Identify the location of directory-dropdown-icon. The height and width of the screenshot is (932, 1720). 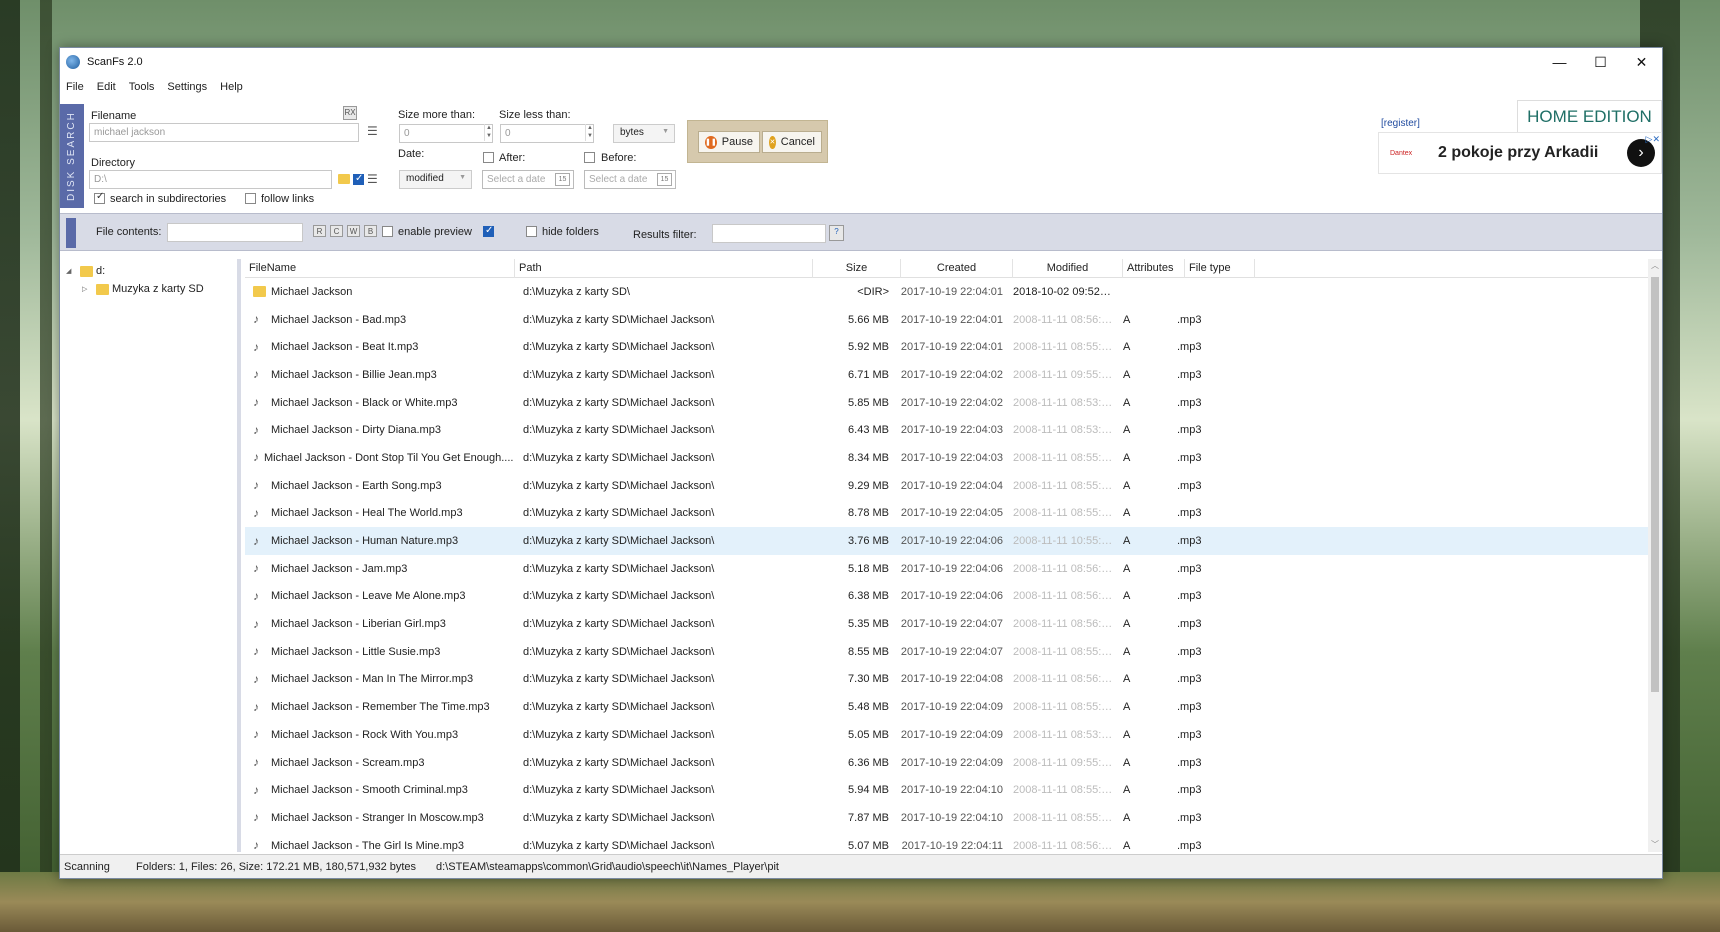
(358, 179).